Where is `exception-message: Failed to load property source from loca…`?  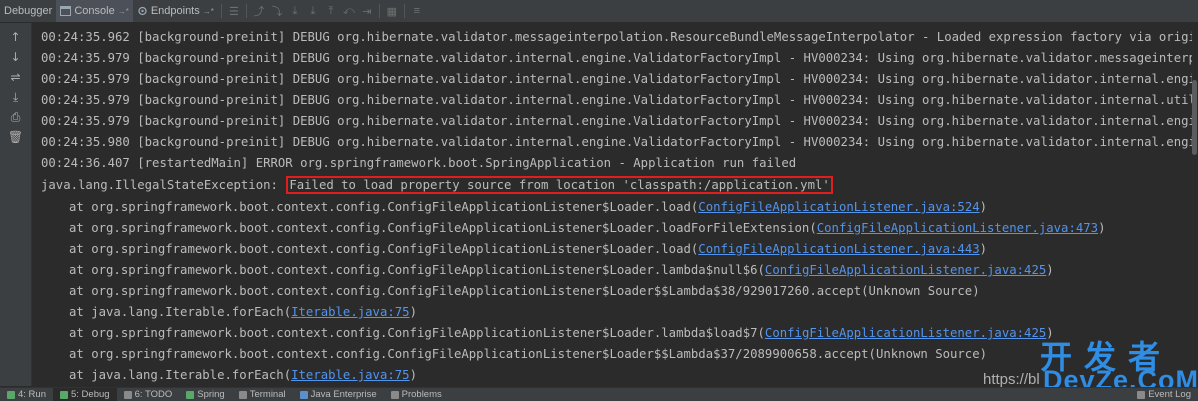 exception-message: Failed to load property source from loca… is located at coordinates (559, 185).